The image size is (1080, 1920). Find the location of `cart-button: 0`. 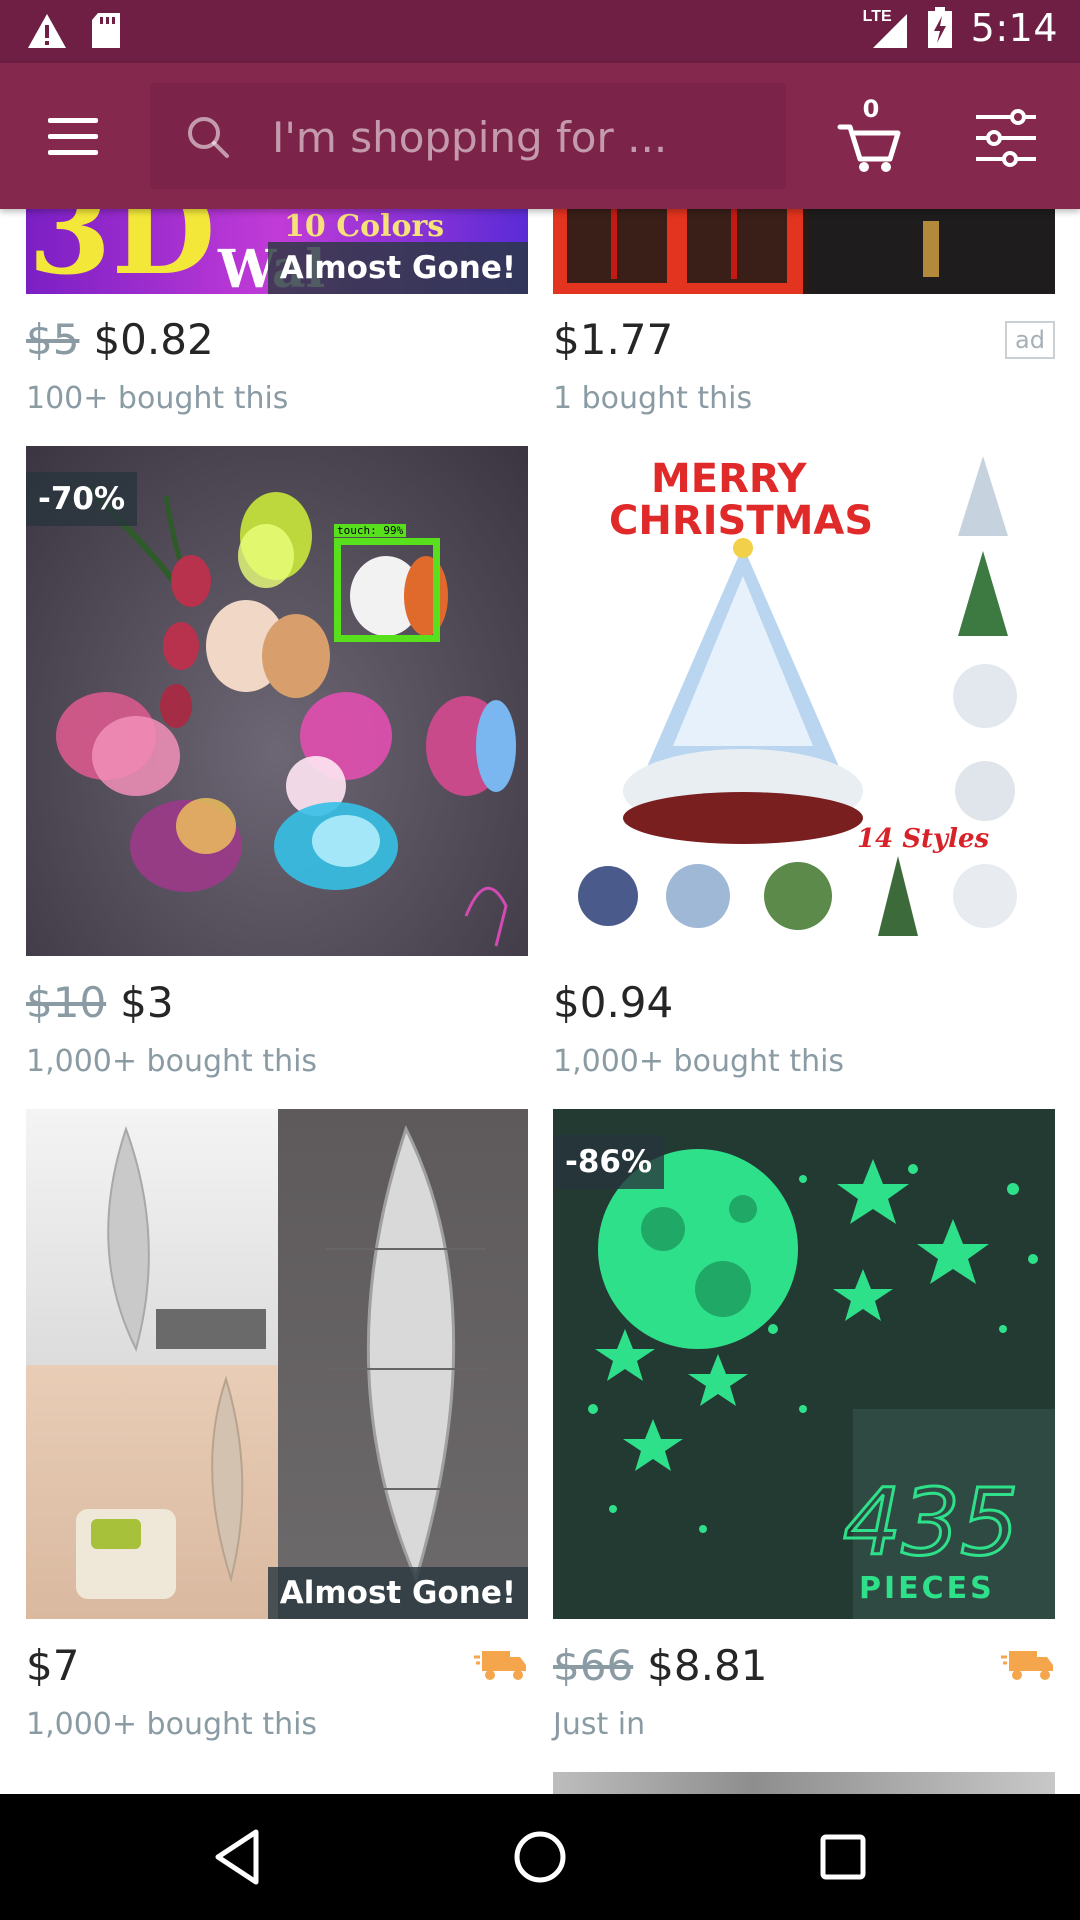

cart-button: 0 is located at coordinates (869, 134).